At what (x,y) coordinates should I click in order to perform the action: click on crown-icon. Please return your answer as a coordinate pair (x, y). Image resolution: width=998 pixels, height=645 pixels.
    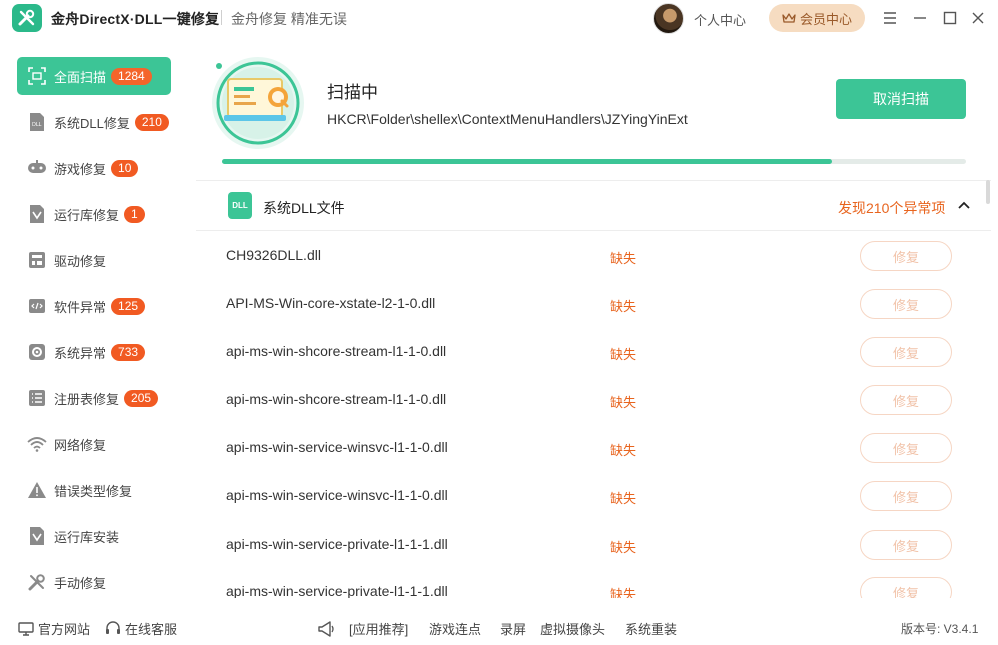
    Looking at the image, I should click on (789, 18).